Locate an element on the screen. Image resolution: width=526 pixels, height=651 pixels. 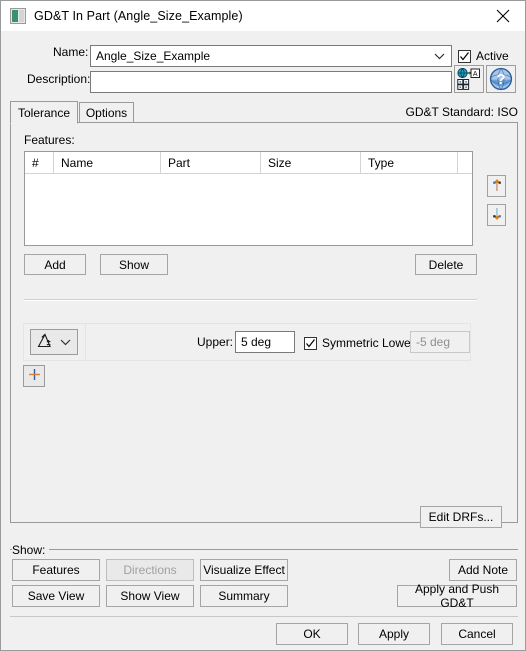
name-label: Name: is located at coordinates (71, 52).